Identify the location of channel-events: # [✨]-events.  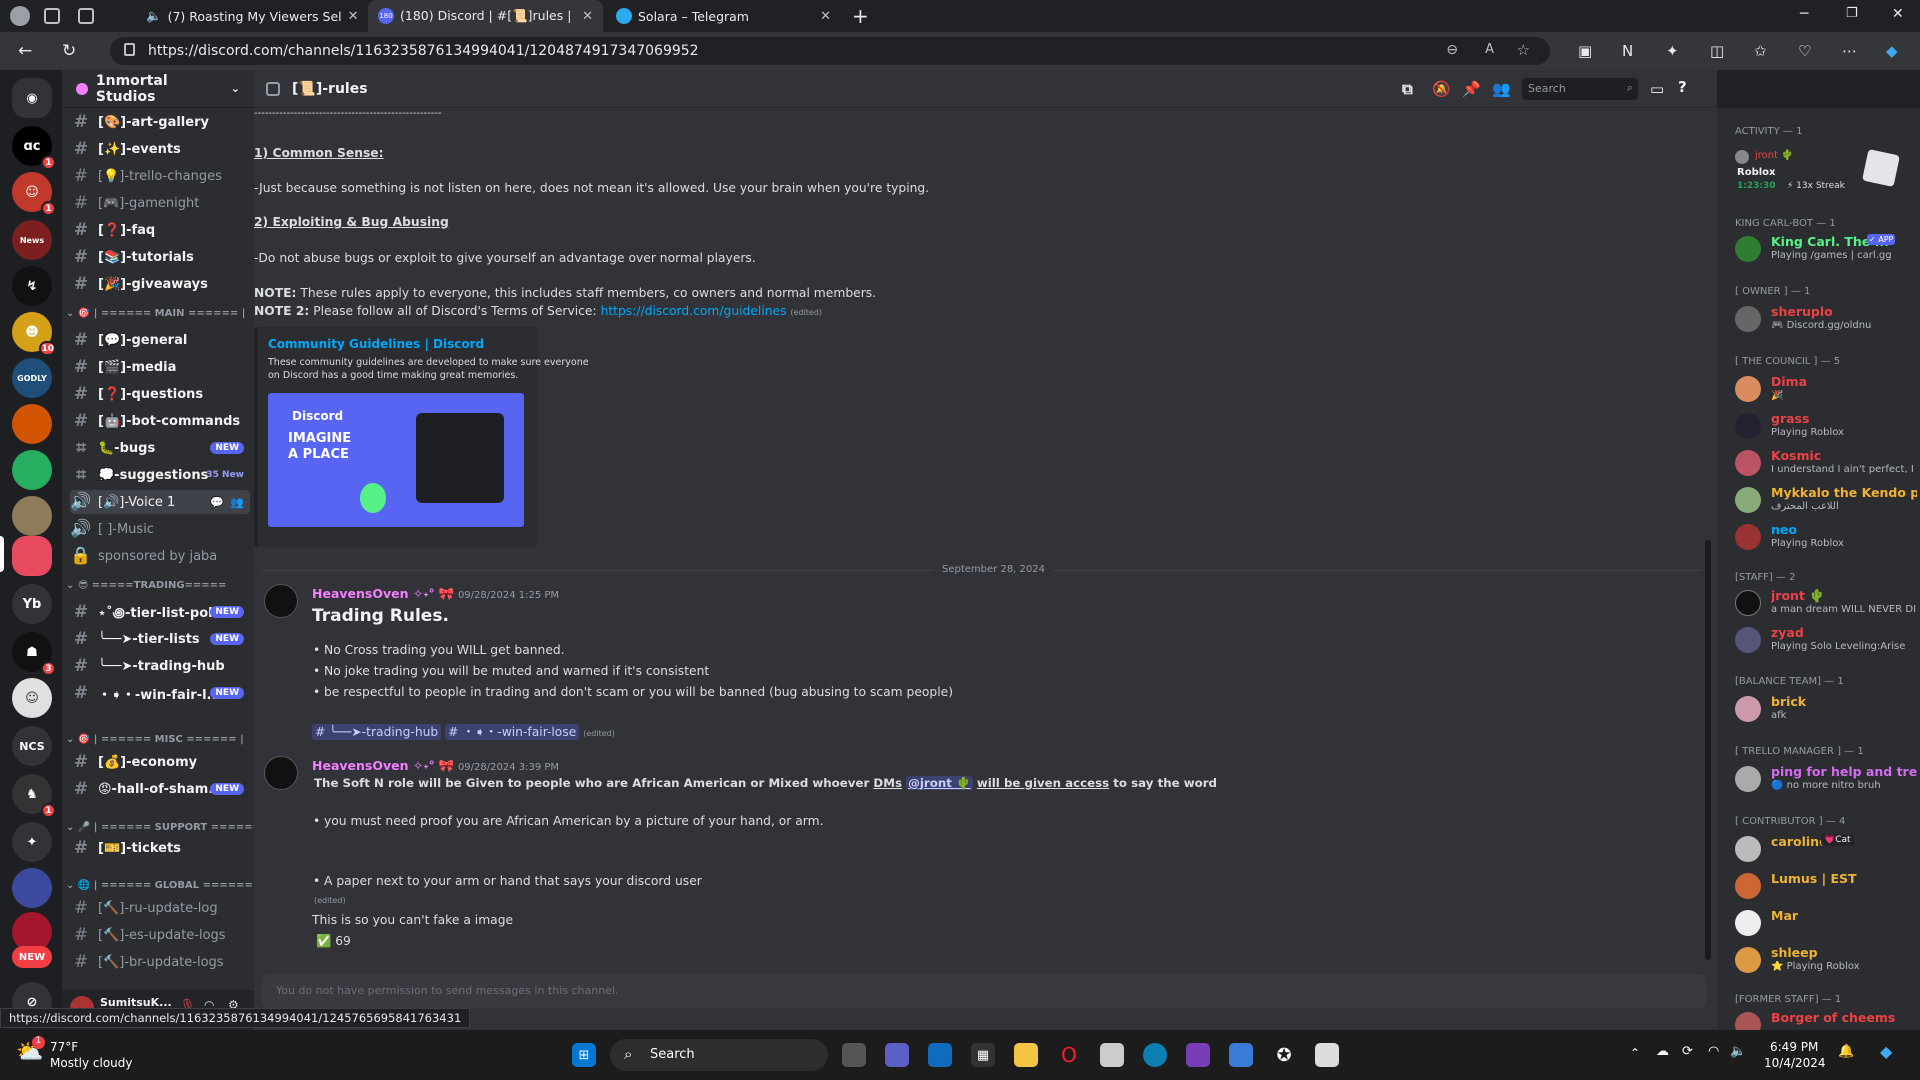
(160, 149).